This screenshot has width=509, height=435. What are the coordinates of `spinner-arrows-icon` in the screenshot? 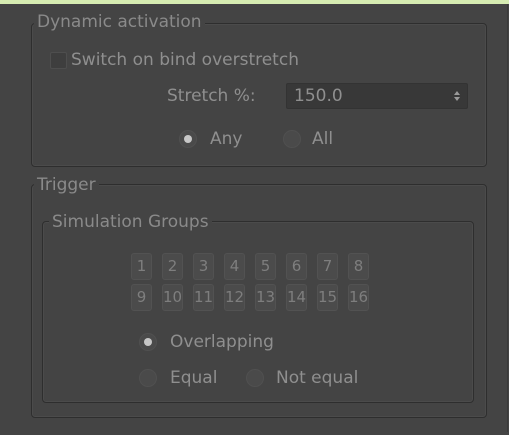 It's located at (457, 96).